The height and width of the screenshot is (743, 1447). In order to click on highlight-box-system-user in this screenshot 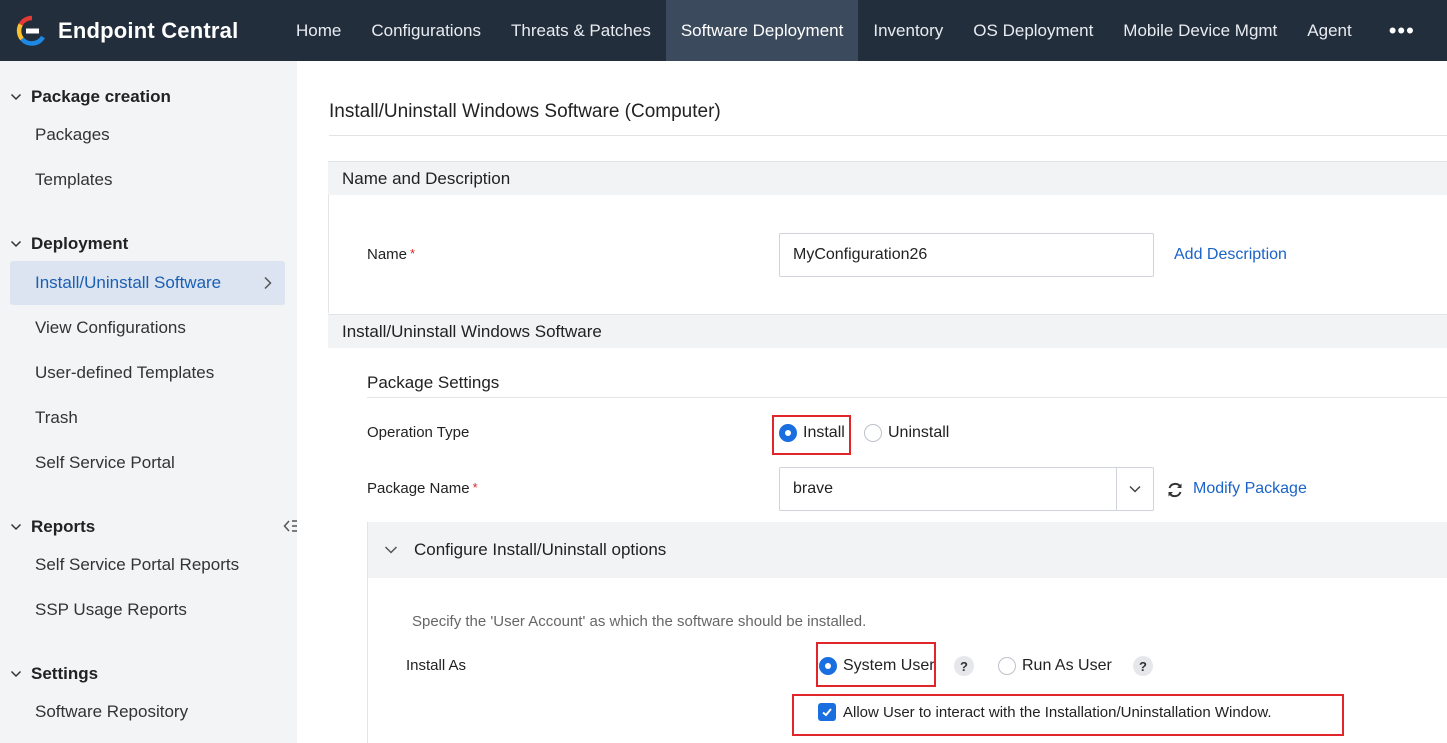, I will do `click(876, 664)`.